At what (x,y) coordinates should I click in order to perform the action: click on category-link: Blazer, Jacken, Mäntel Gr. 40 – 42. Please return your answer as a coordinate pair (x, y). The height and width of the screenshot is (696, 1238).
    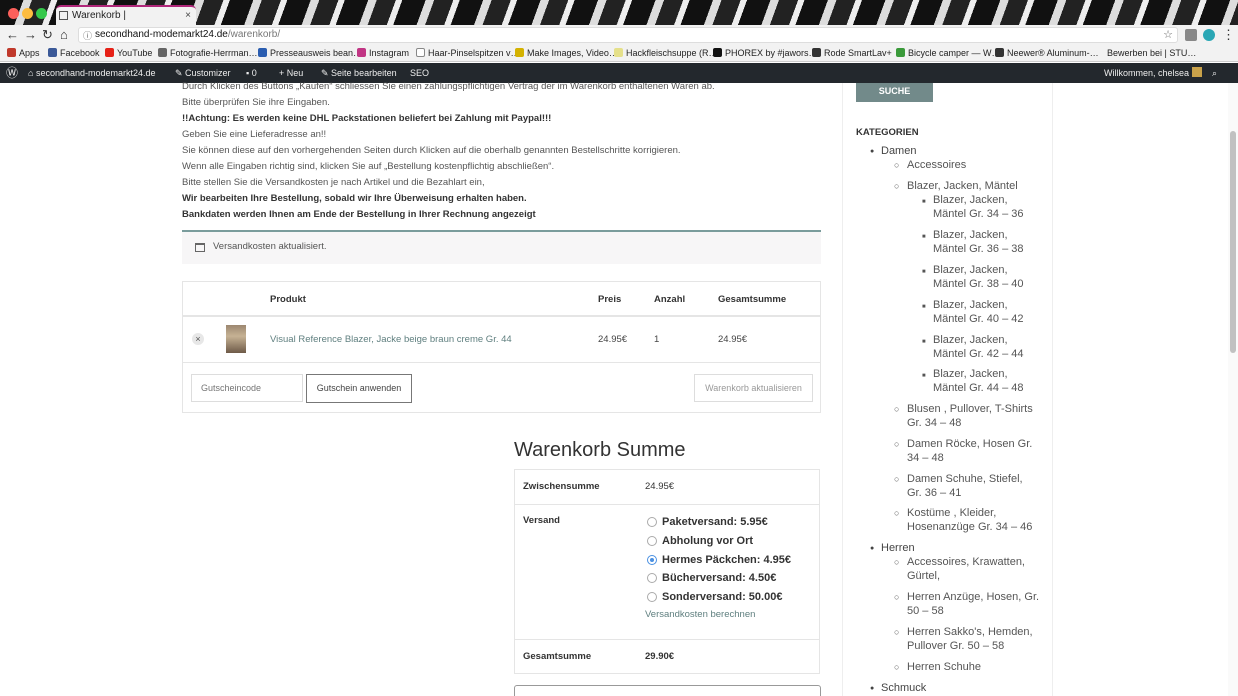
    Looking at the image, I should click on (977, 312).